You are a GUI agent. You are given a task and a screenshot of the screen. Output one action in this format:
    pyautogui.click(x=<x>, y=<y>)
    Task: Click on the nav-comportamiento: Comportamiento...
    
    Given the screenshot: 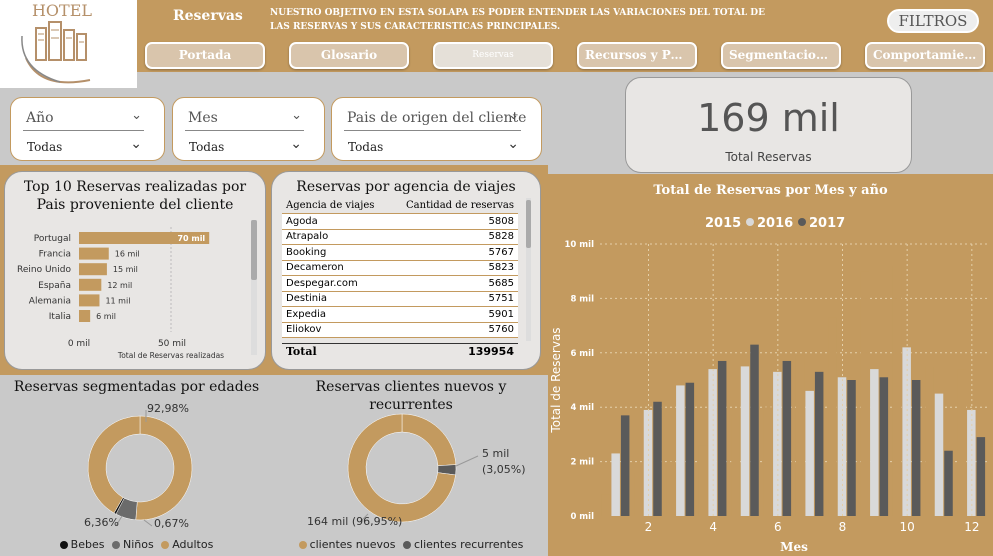 What is the action you would take?
    pyautogui.click(x=925, y=55)
    